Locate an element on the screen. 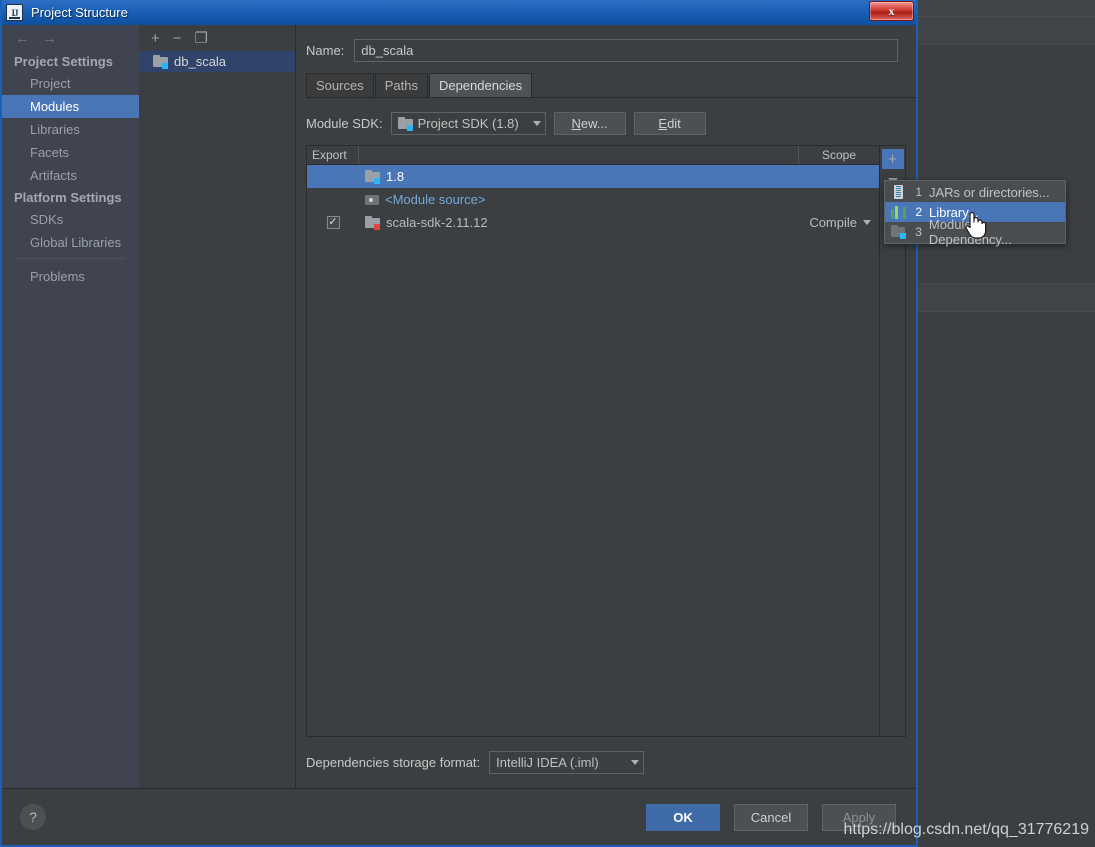  module-name-input is located at coordinates (626, 50).